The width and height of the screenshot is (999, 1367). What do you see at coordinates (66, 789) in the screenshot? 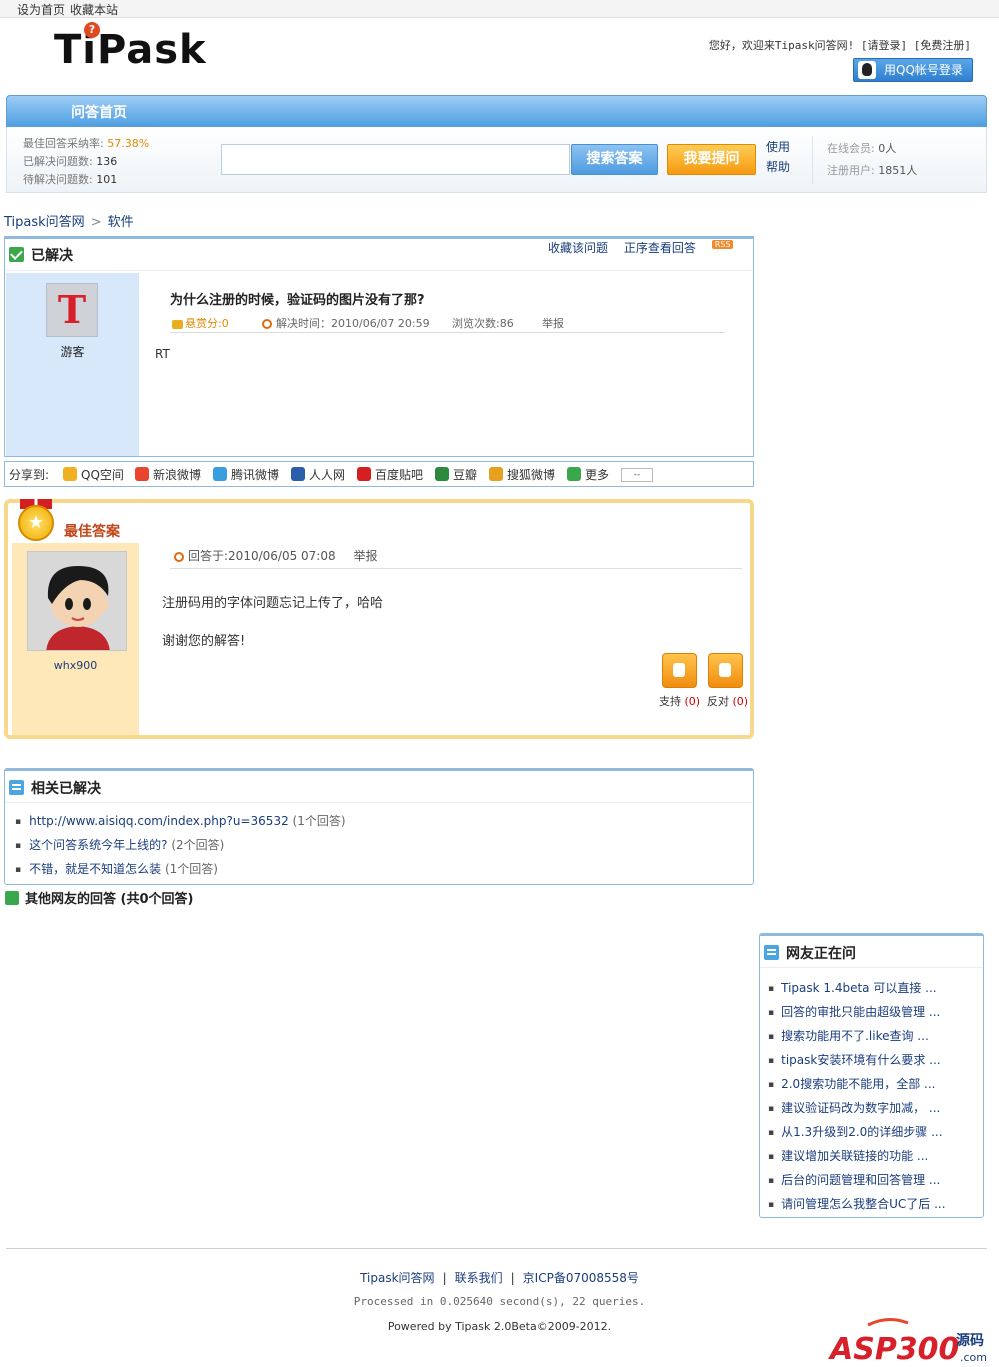
I see `related-title: 相关已解决` at bounding box center [66, 789].